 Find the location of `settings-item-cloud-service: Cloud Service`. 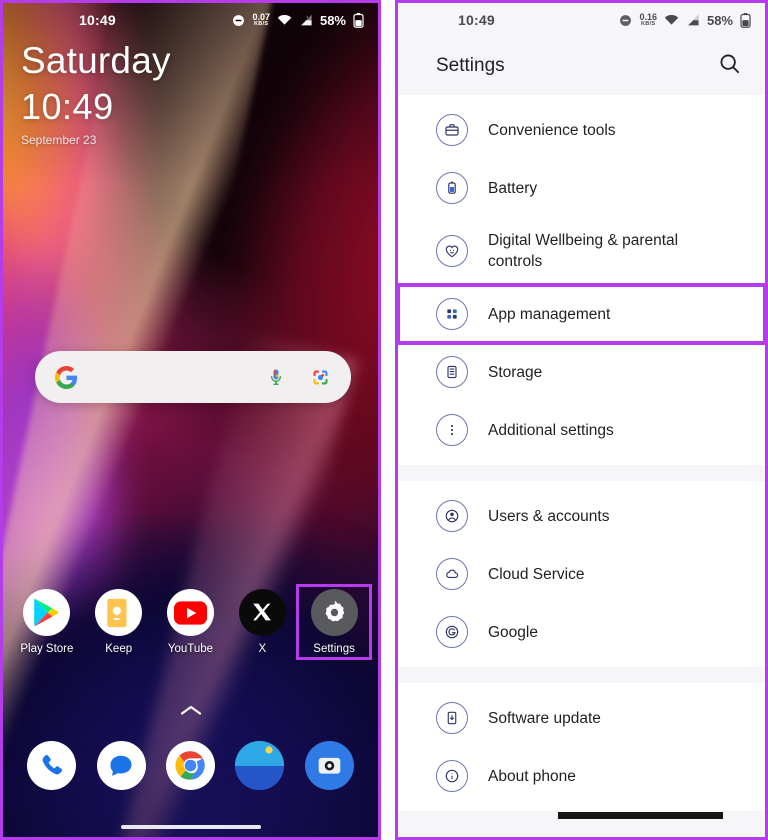

settings-item-cloud-service: Cloud Service is located at coordinates (581, 574).